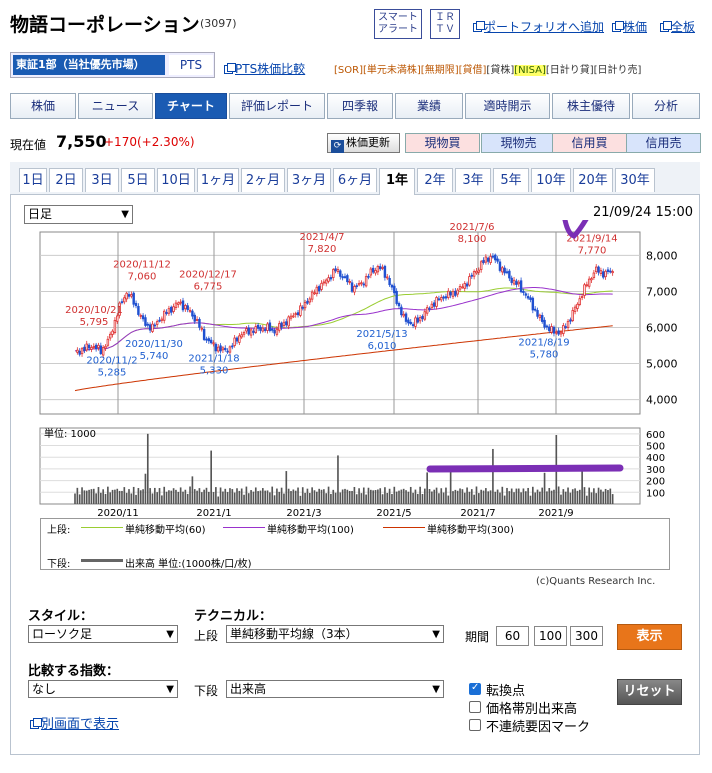 The width and height of the screenshot is (712, 773). What do you see at coordinates (666, 106) in the screenshot?
I see `tab-analysis: 分析` at bounding box center [666, 106].